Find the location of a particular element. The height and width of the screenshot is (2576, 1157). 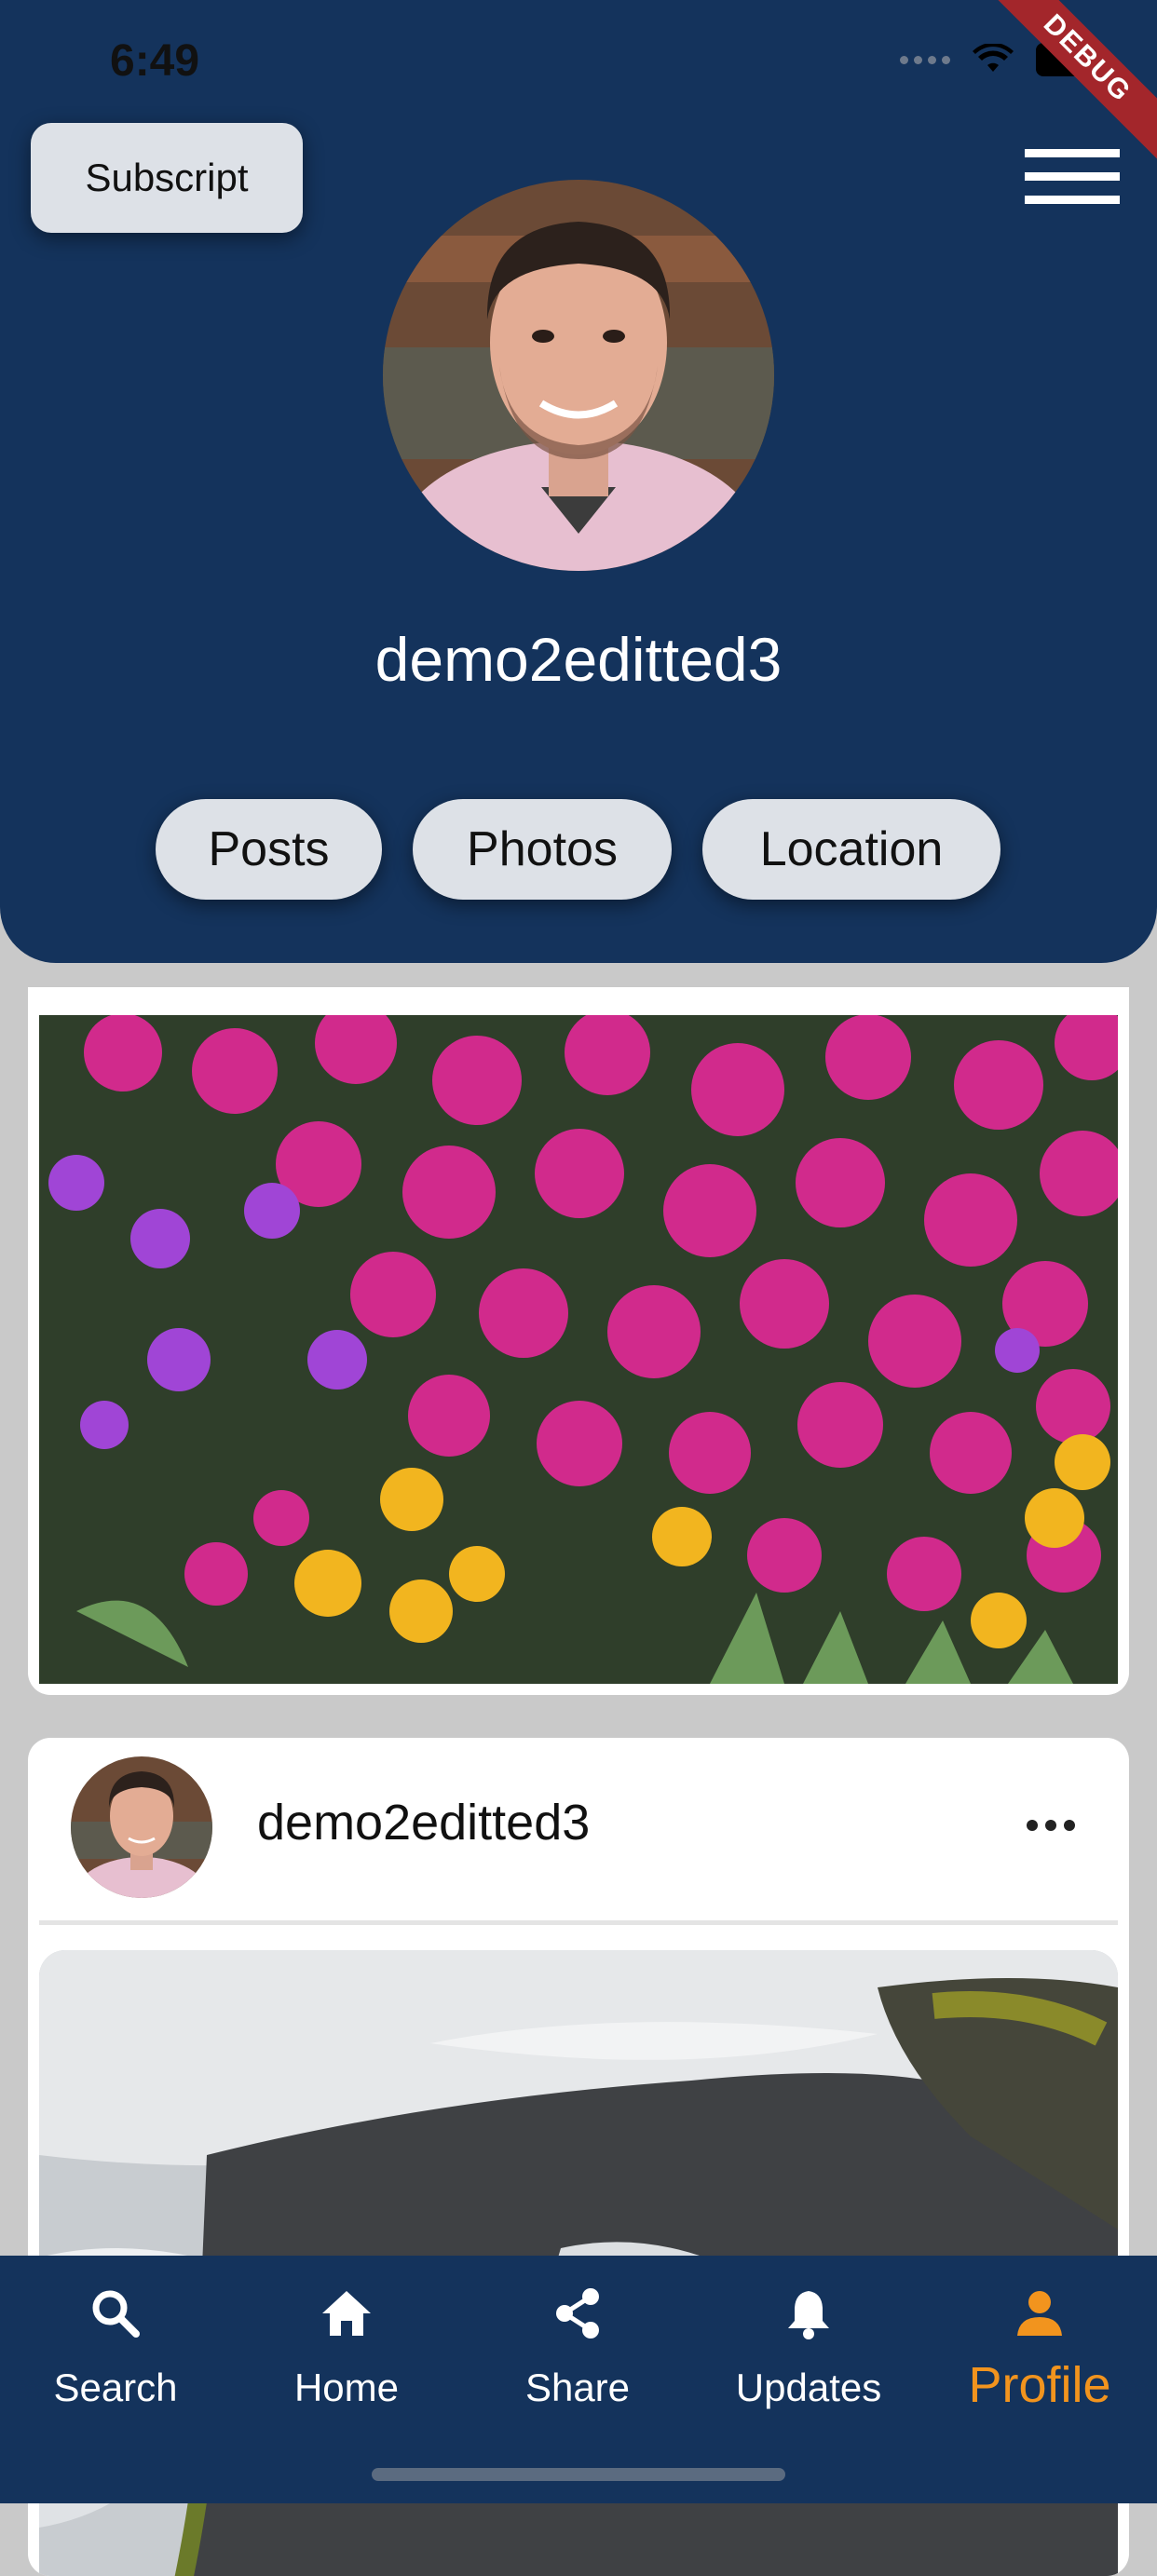

nav-share: Share is located at coordinates (577, 2358).